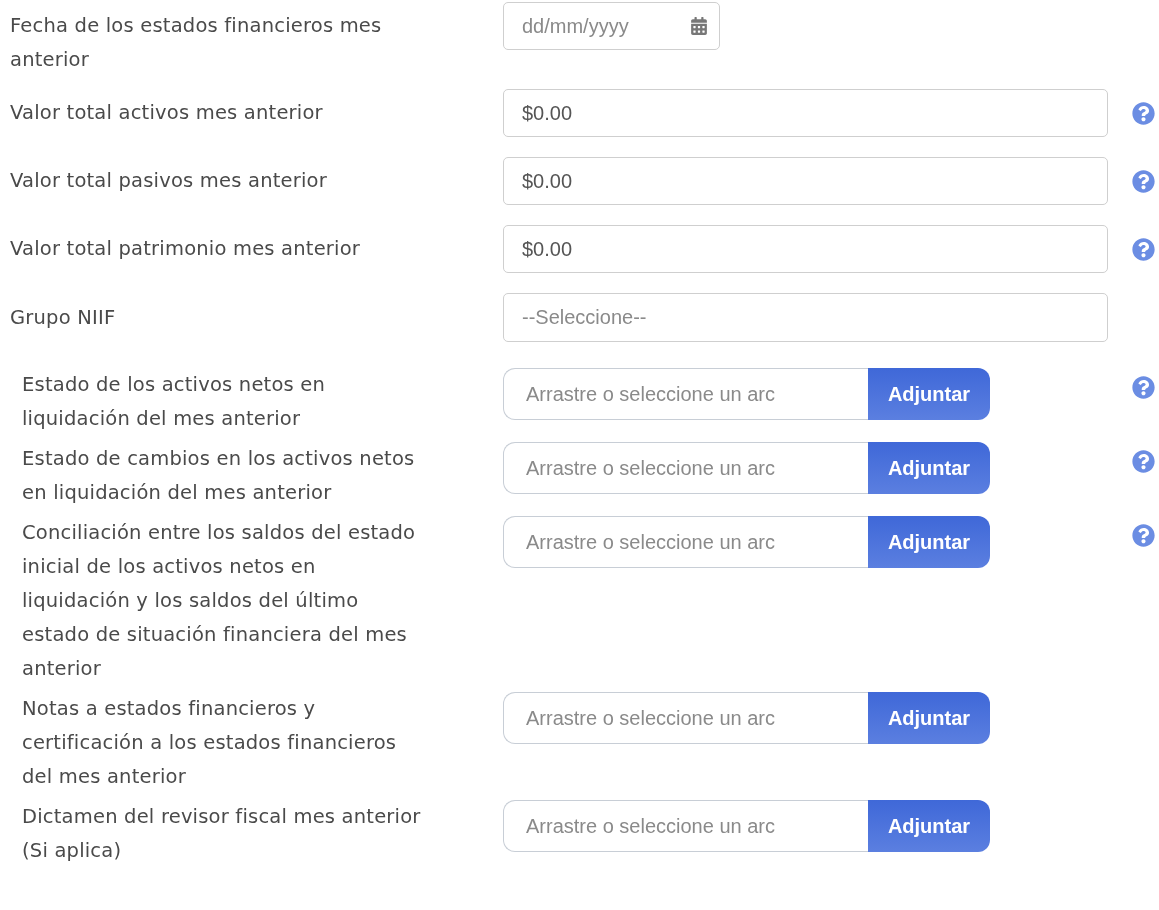 Image resolution: width=1159 pixels, height=910 pixels. What do you see at coordinates (185, 249) in the screenshot?
I see `field-label: Valor total patrimonio mes anterior` at bounding box center [185, 249].